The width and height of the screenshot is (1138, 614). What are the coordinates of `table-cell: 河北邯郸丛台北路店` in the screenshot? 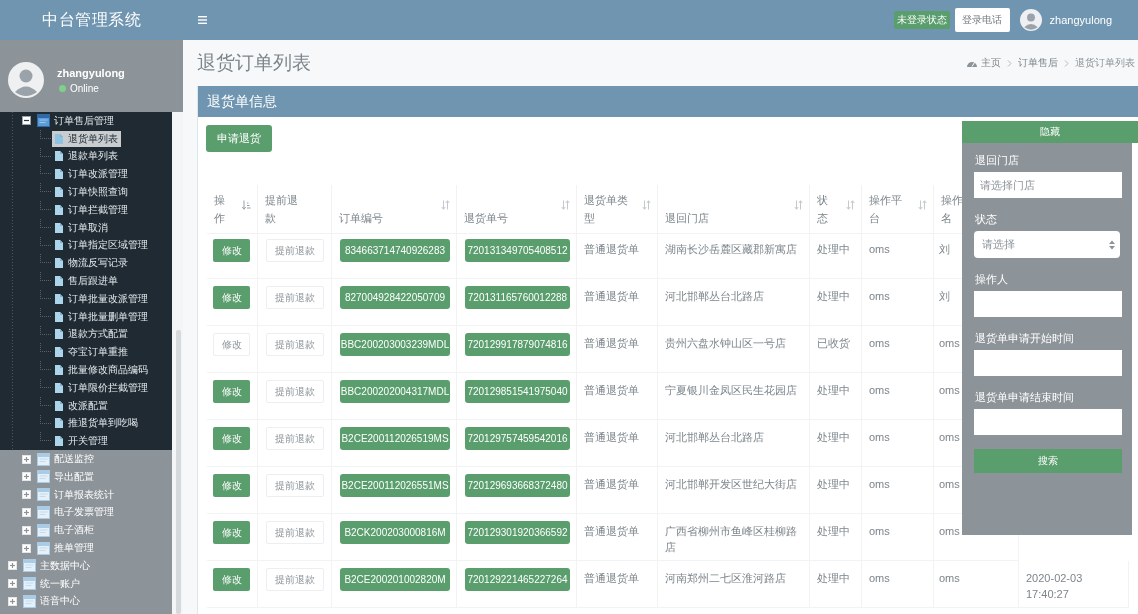 It's located at (734, 443).